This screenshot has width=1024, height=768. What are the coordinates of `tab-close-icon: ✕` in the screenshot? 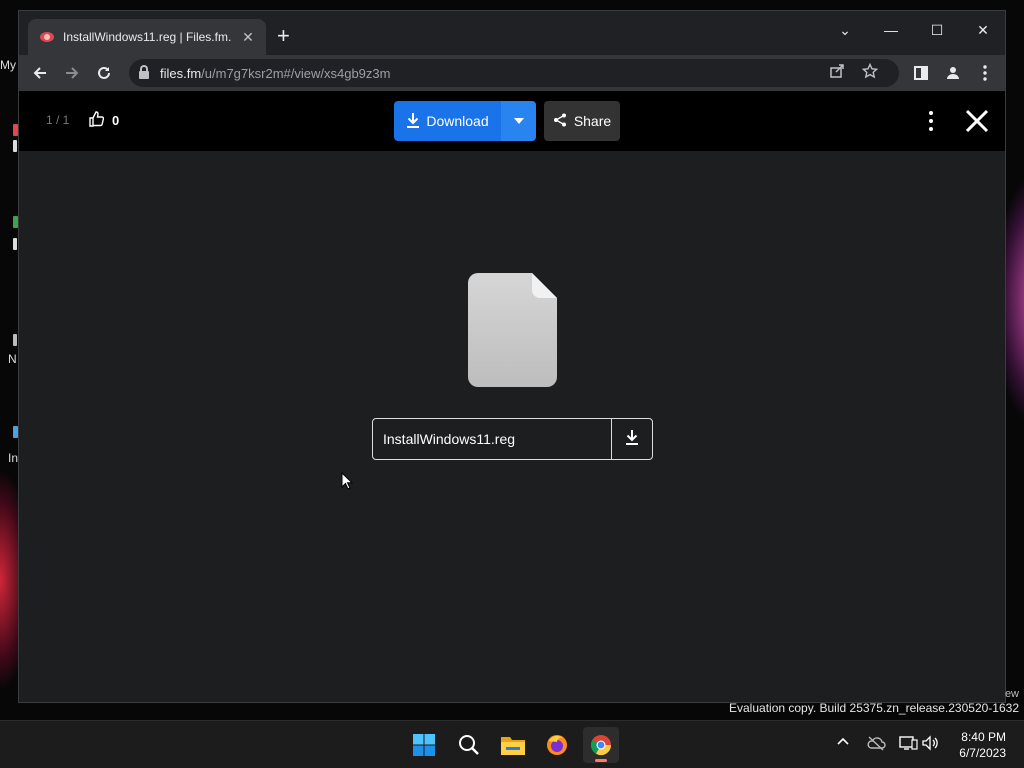 It's located at (248, 37).